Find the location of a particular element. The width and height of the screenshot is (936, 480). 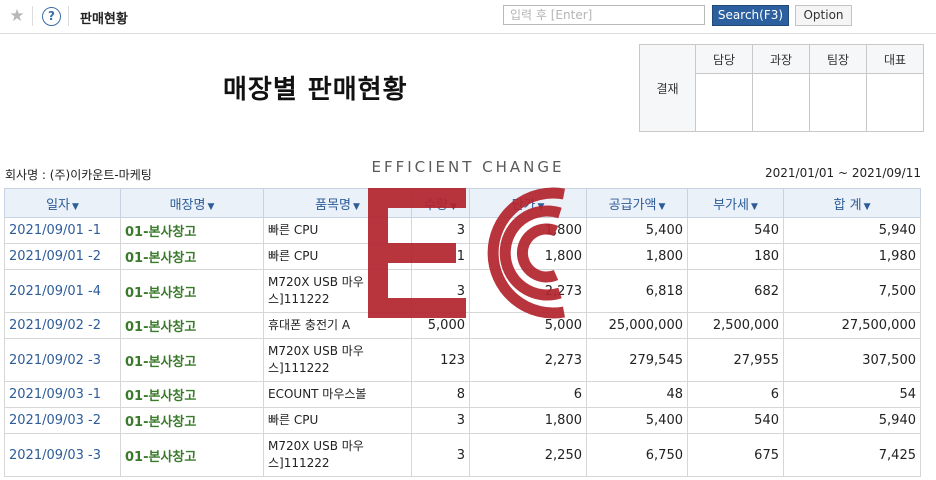

column-header-label: 매장명 is located at coordinates (187, 205).